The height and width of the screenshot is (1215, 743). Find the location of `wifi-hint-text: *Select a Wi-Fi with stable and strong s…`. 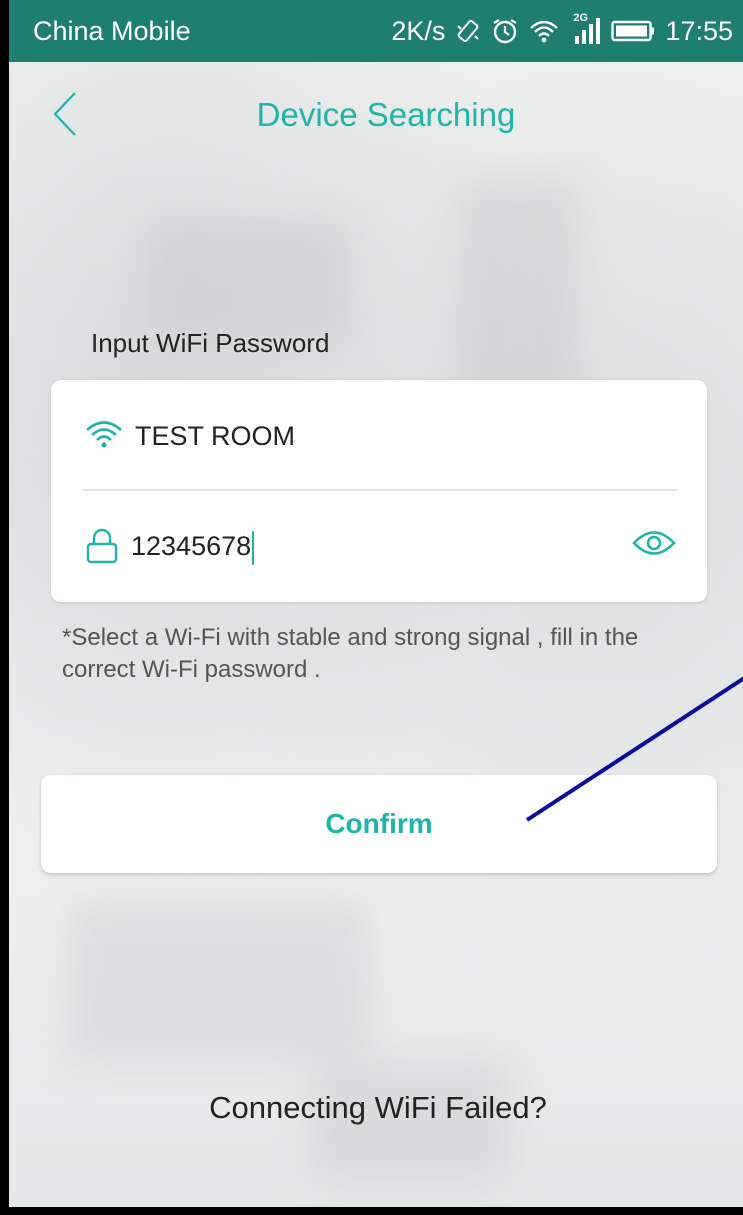

wifi-hint-text: *Select a Wi-Fi with stable and strong s… is located at coordinates (350, 653).